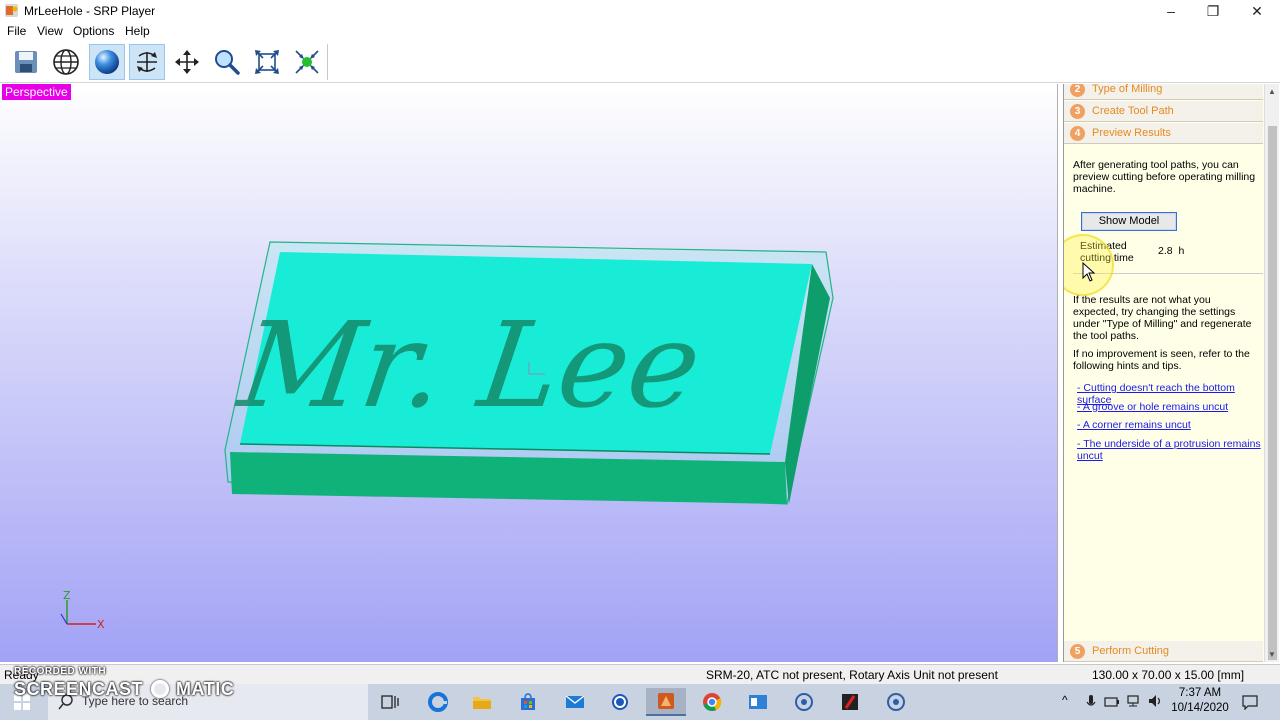 This screenshot has width=1280, height=720. Describe the element at coordinates (205, 689) in the screenshot. I see `watermark-line-3: MATIC` at that location.